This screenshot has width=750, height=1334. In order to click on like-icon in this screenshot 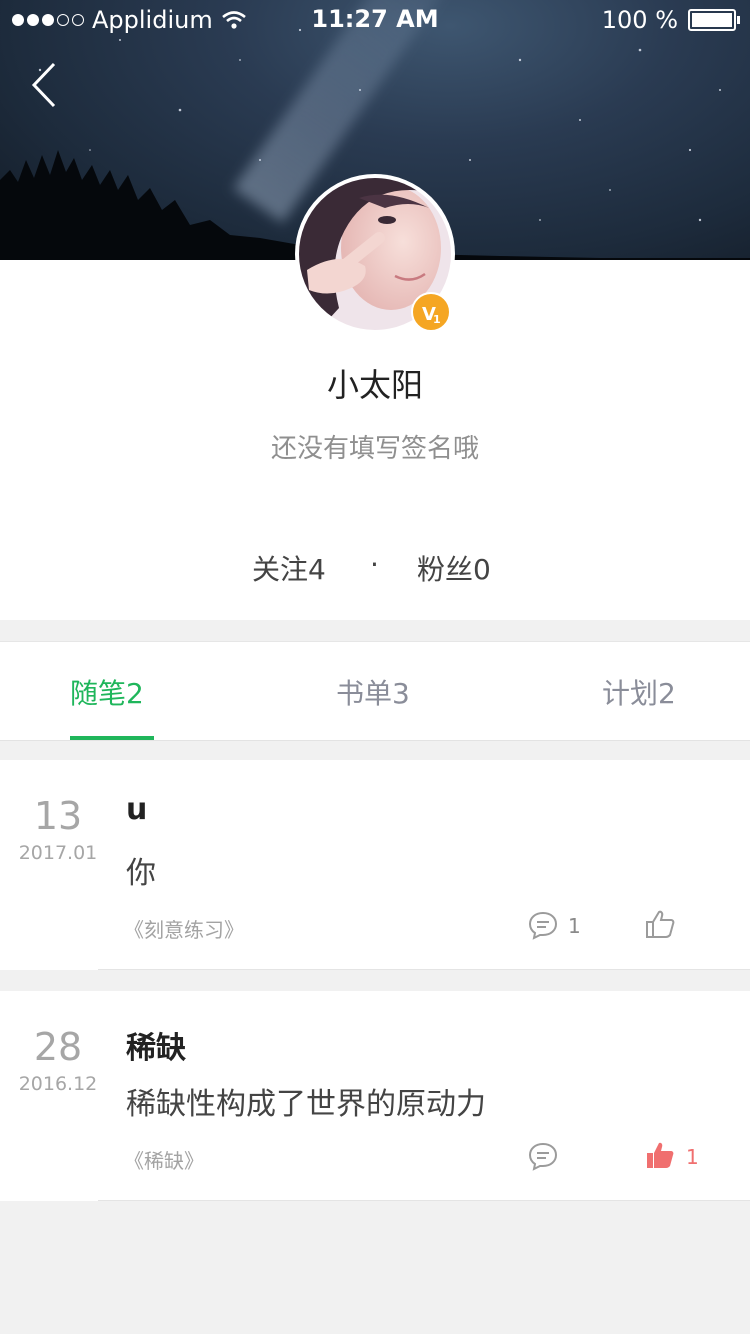, I will do `click(660, 924)`.